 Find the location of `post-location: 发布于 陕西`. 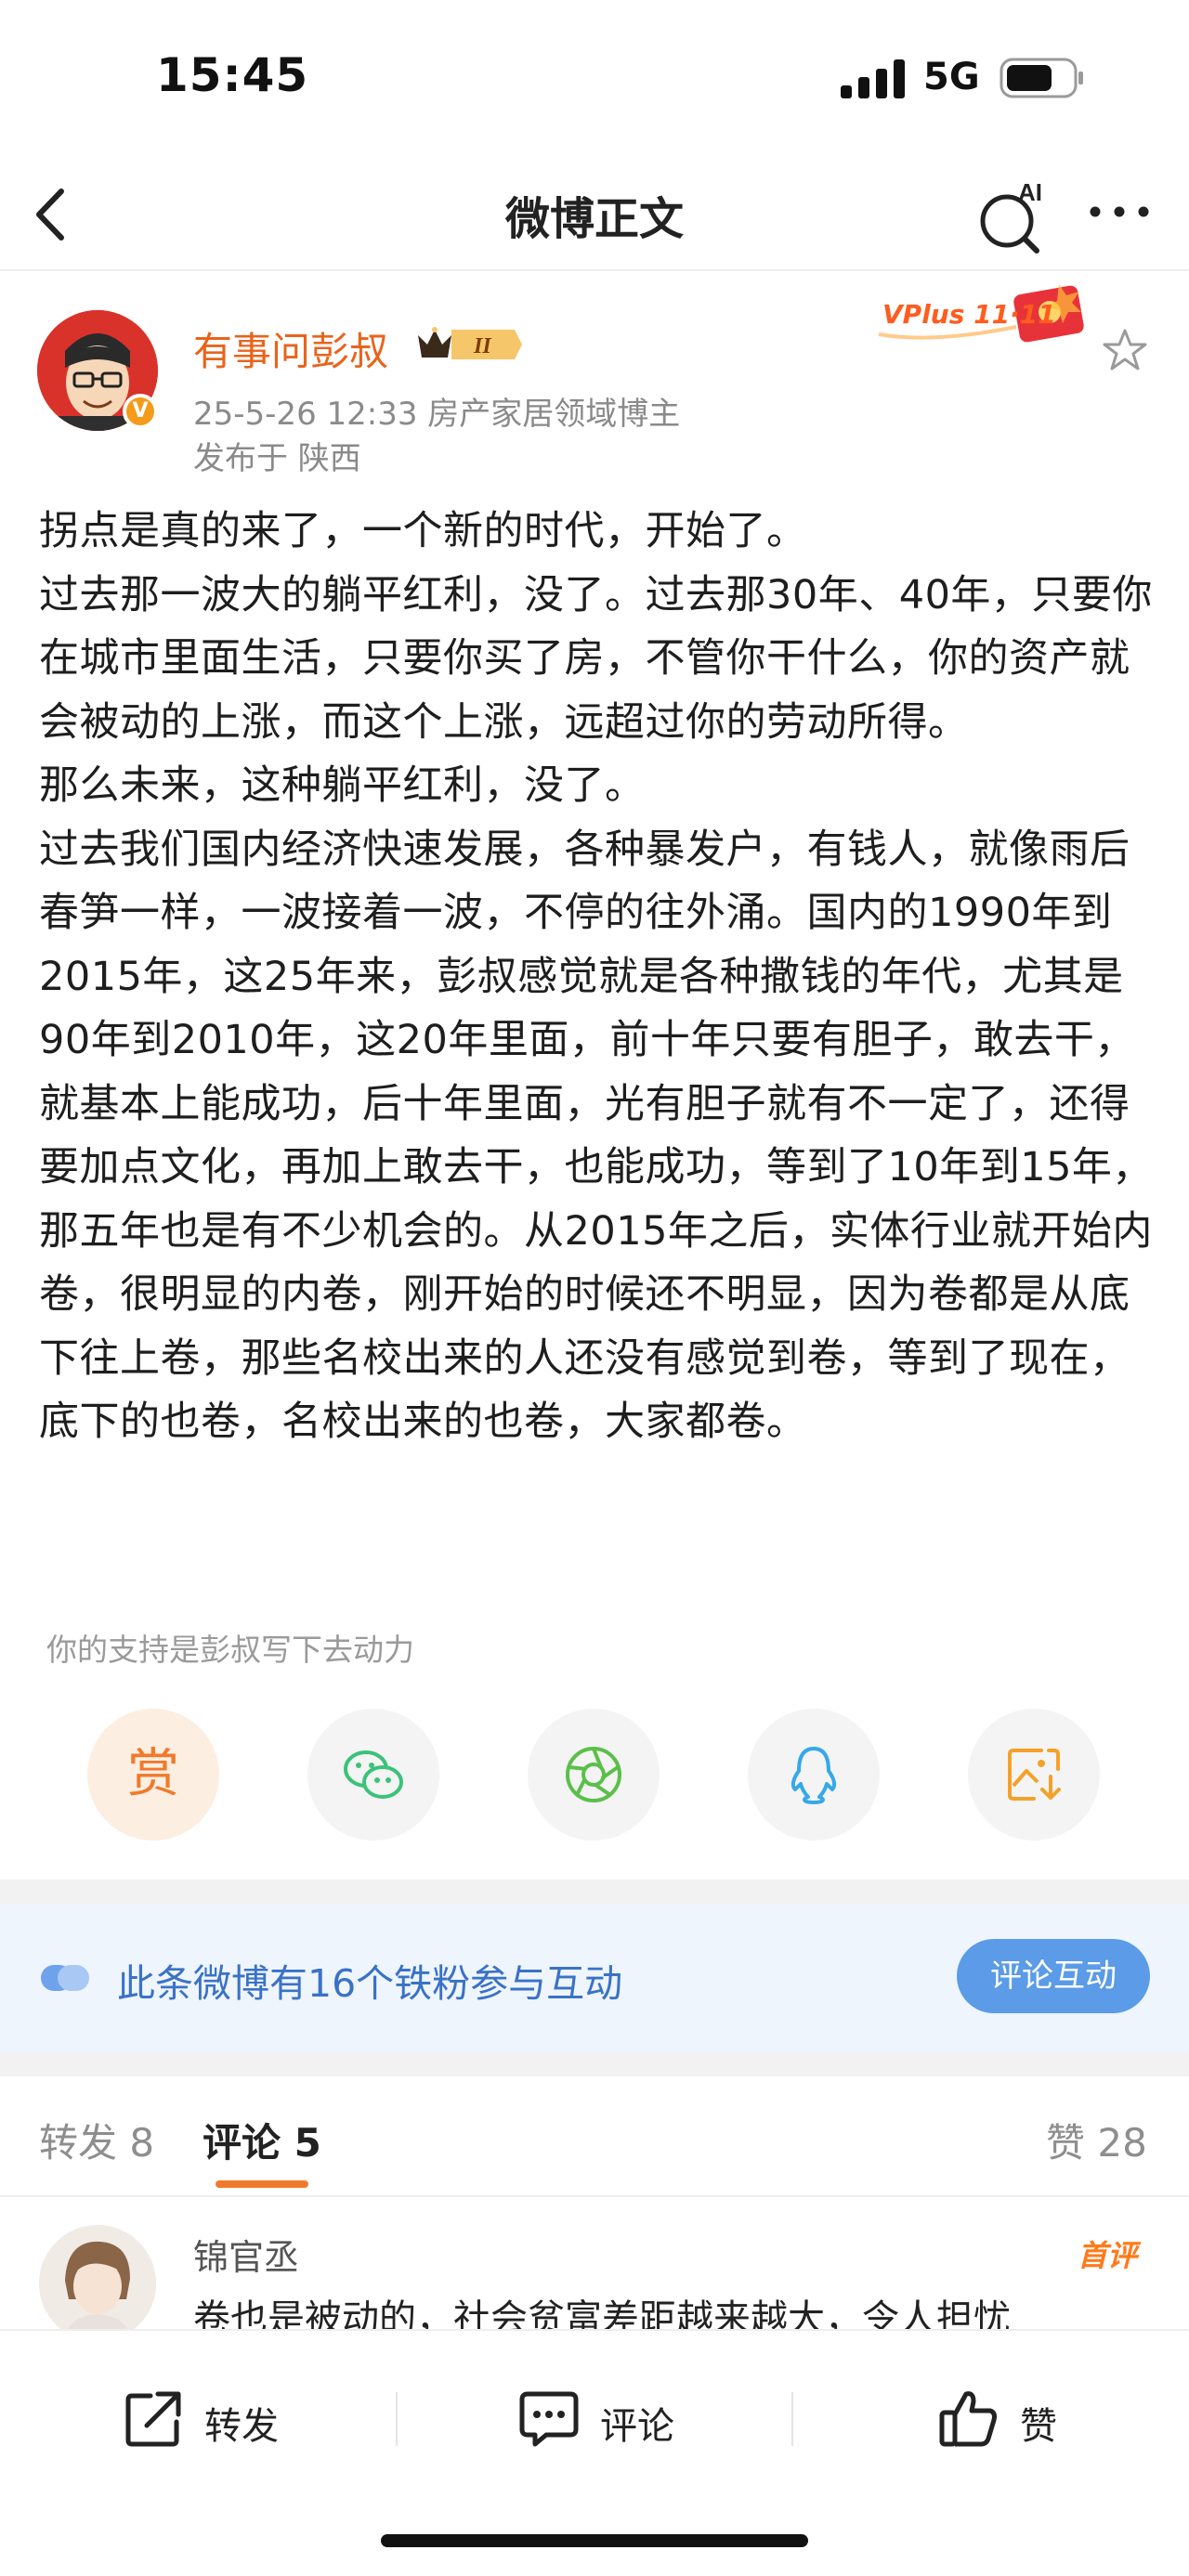

post-location: 发布于 陕西 is located at coordinates (277, 458).